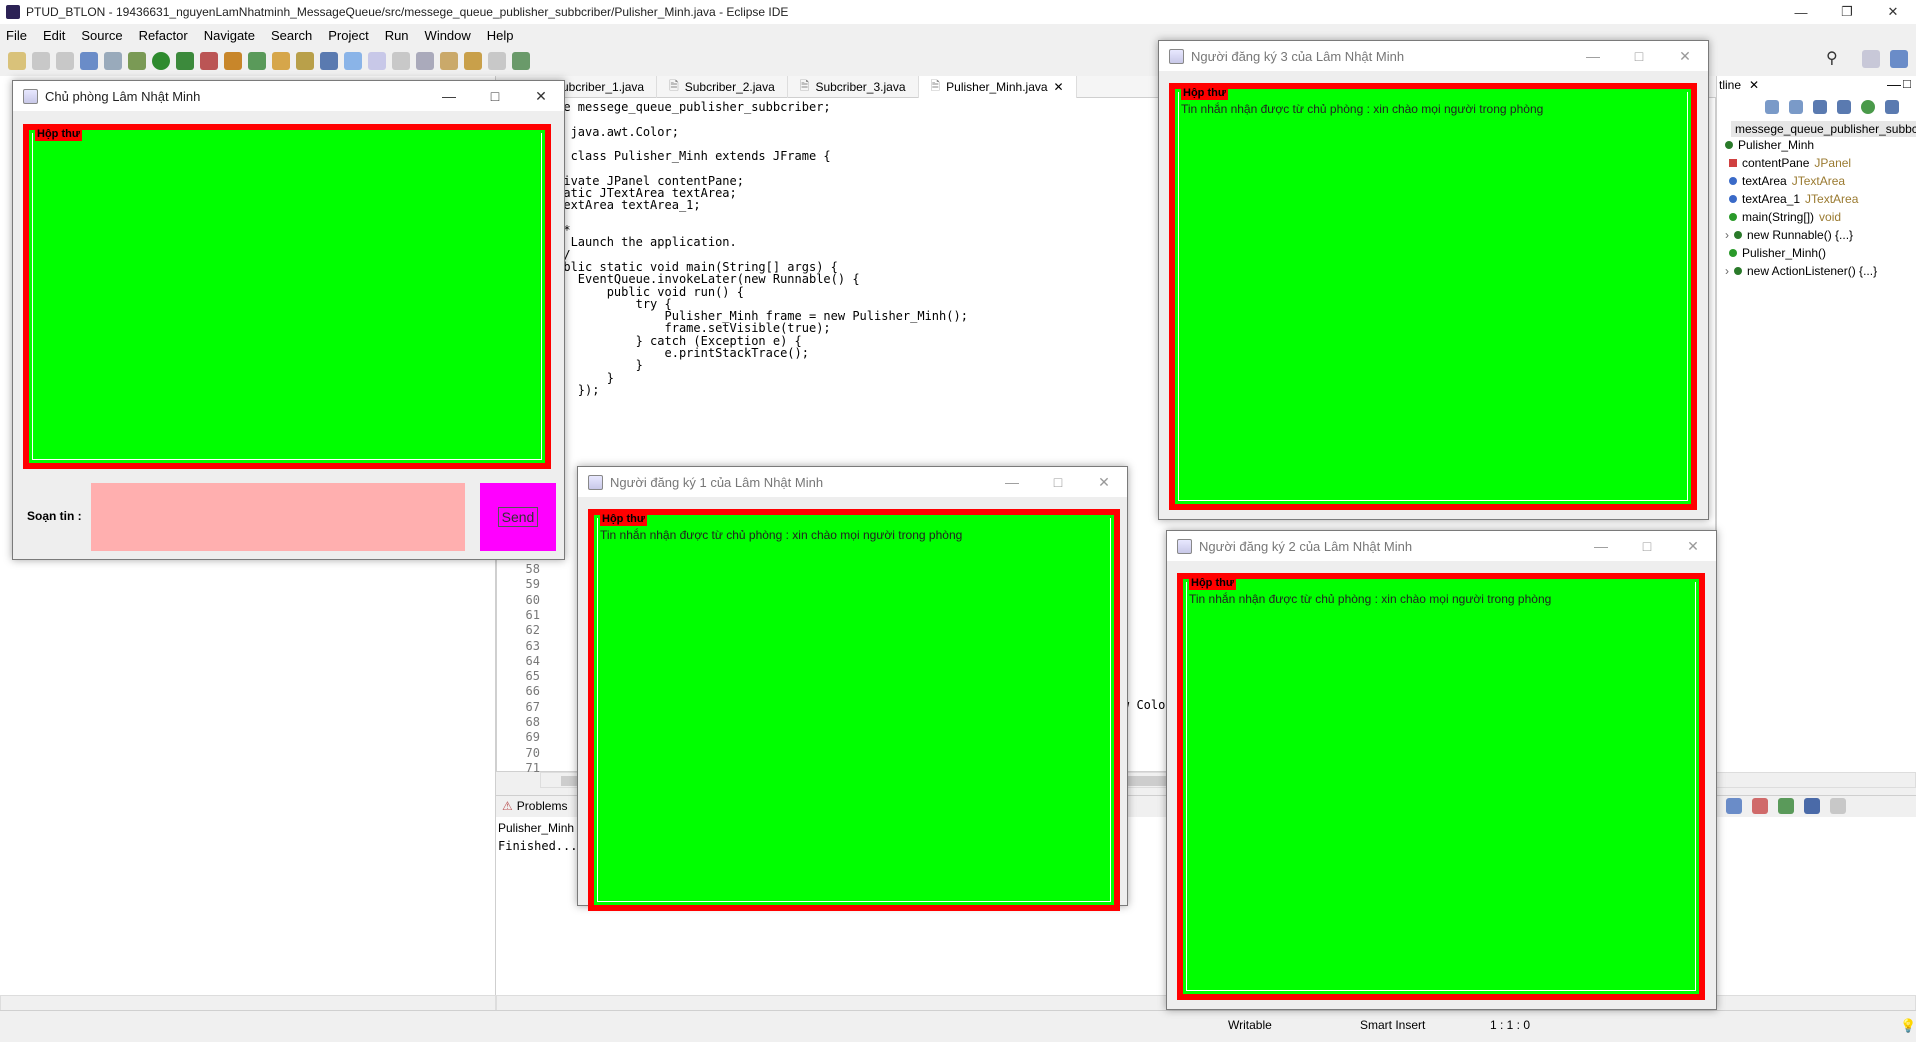 This screenshot has height=1042, width=1916. I want to click on new-class-icon, so click(257, 61).